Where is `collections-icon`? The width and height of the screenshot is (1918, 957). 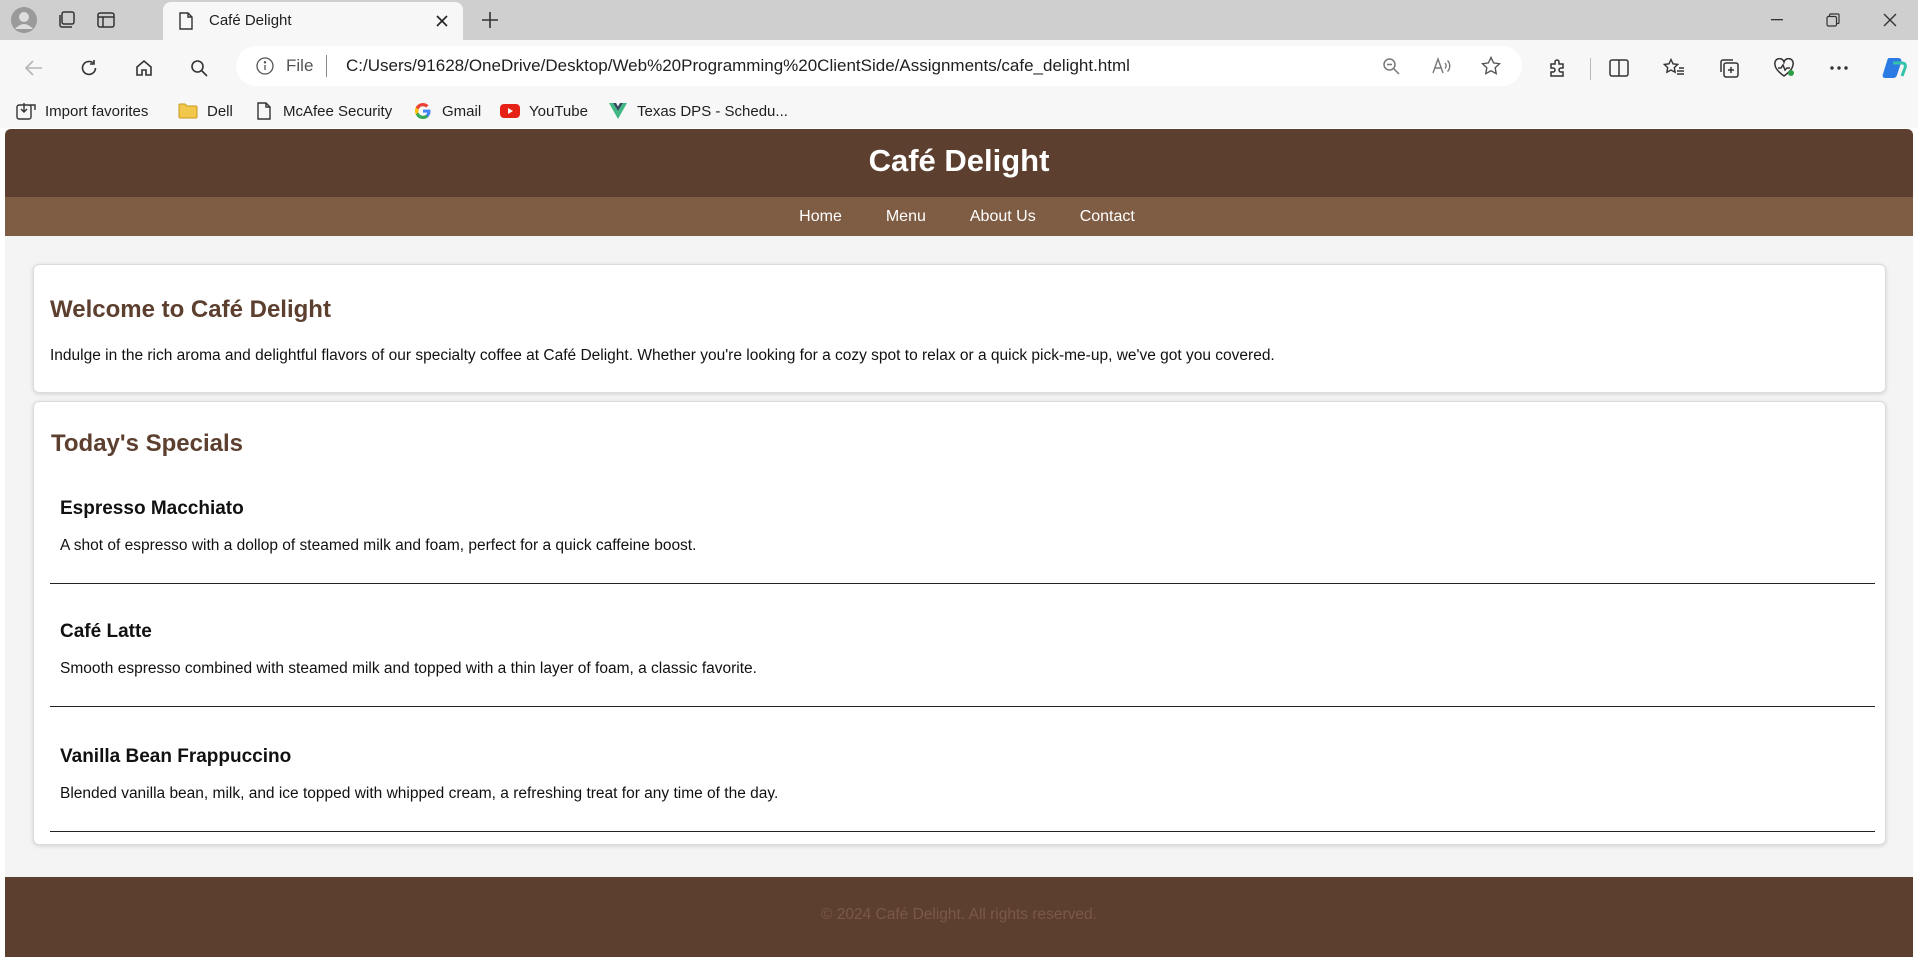 collections-icon is located at coordinates (1729, 68).